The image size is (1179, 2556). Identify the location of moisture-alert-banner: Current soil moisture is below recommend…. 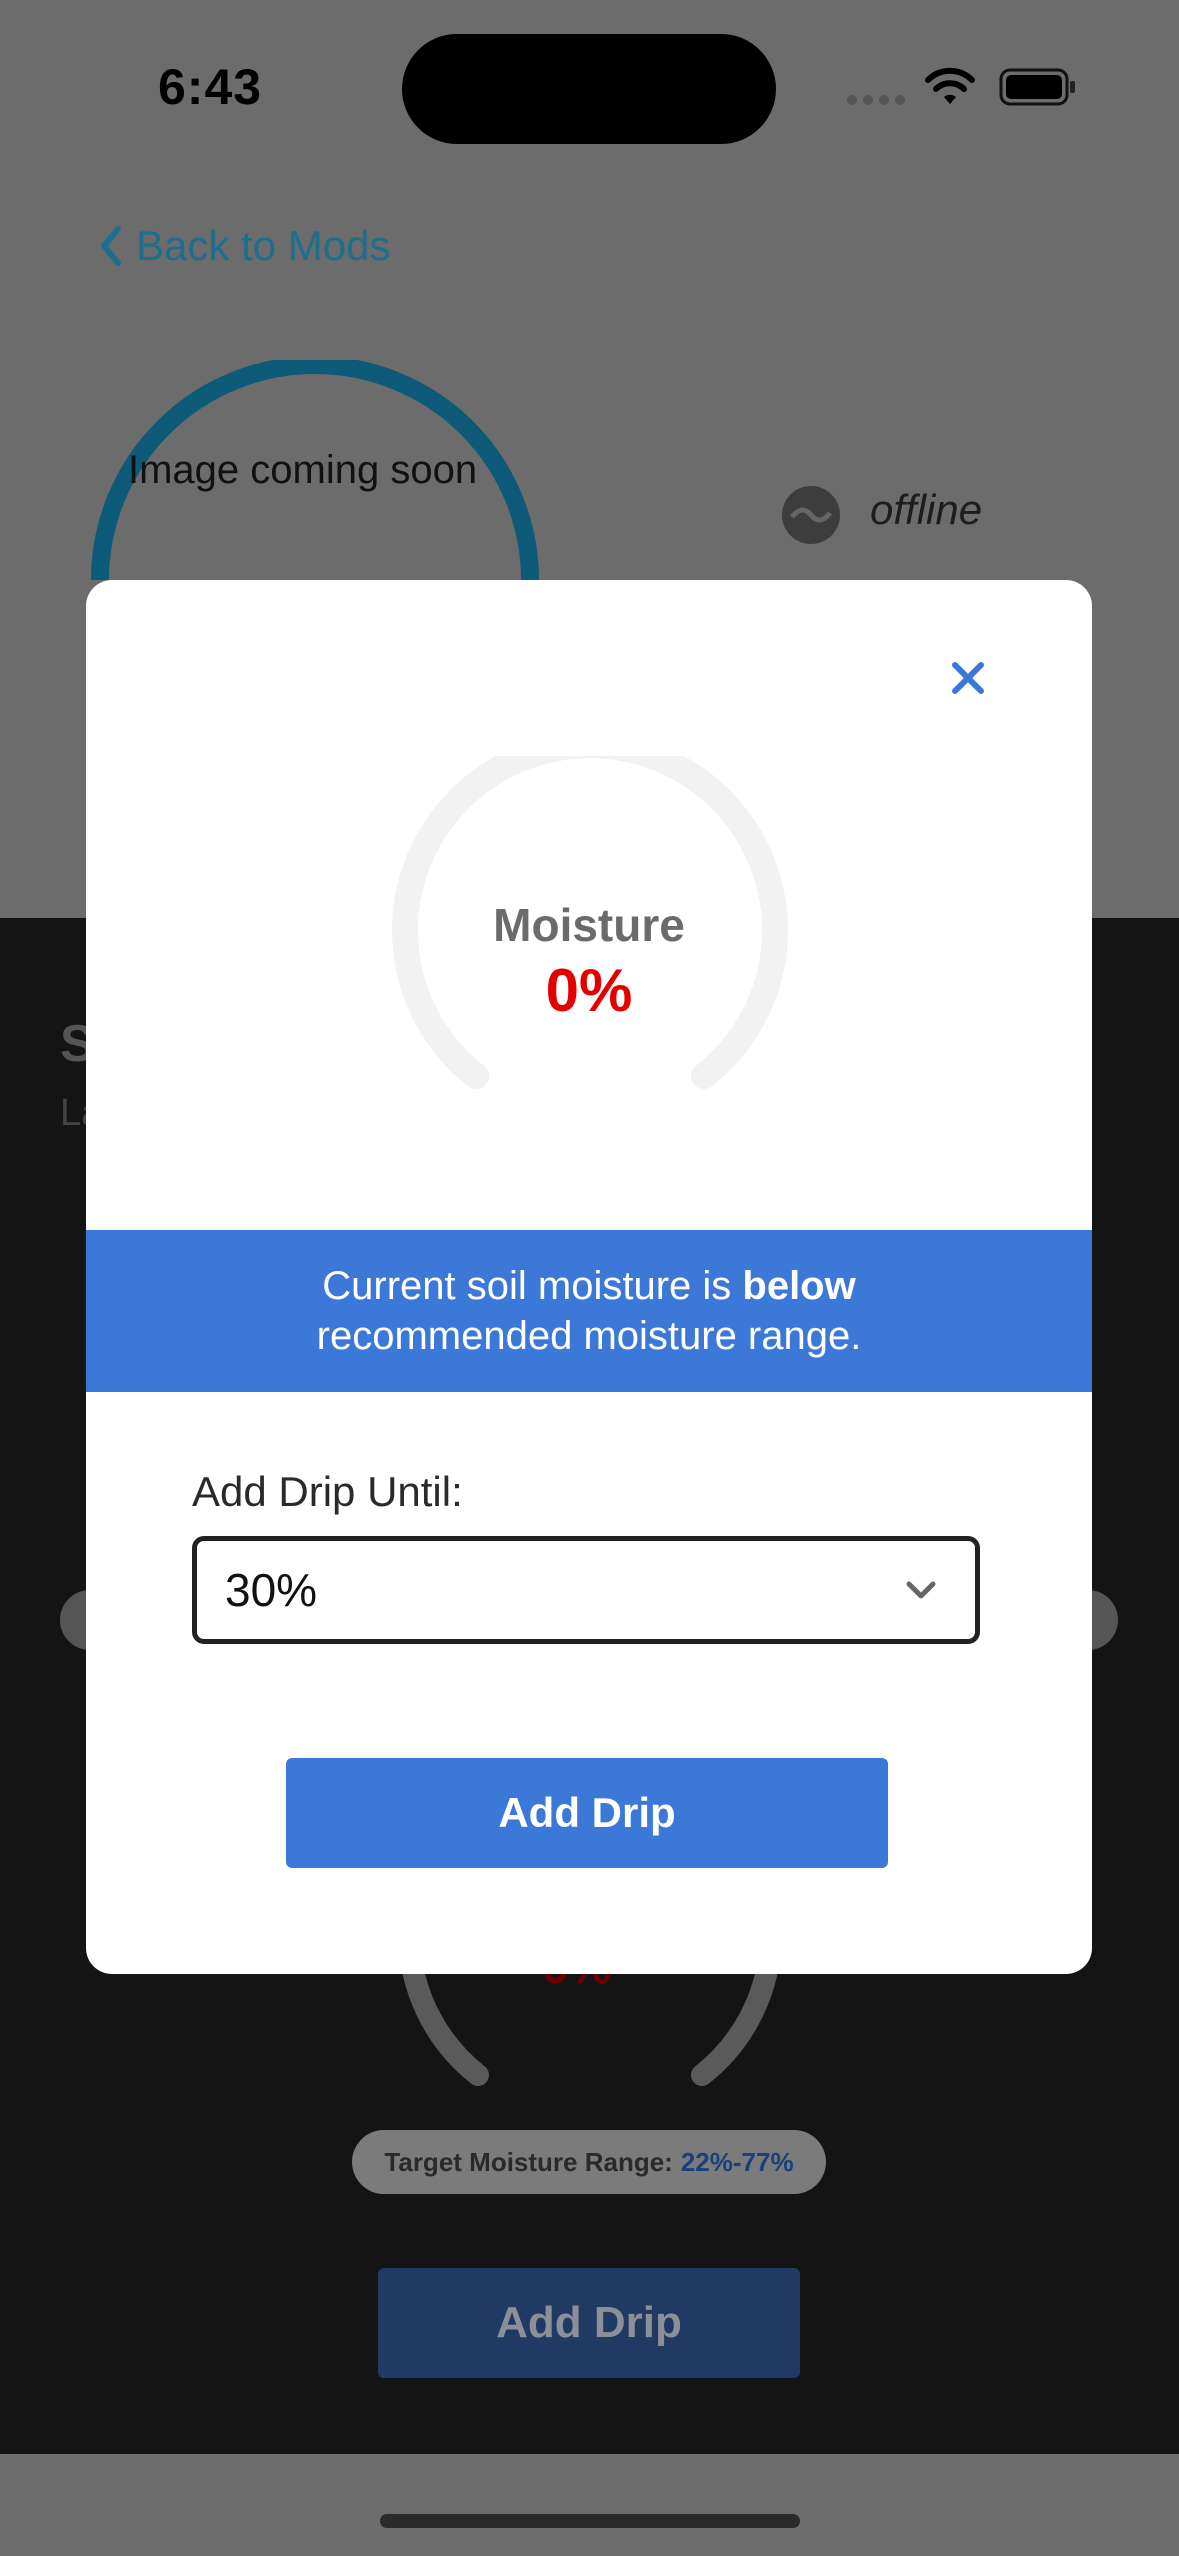
(589, 1311).